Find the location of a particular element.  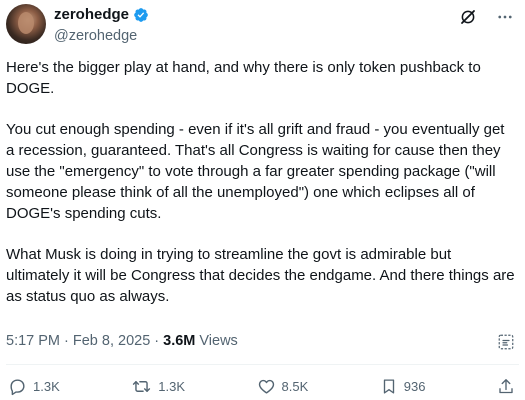

like-button: 8.5K is located at coordinates (283, 386).